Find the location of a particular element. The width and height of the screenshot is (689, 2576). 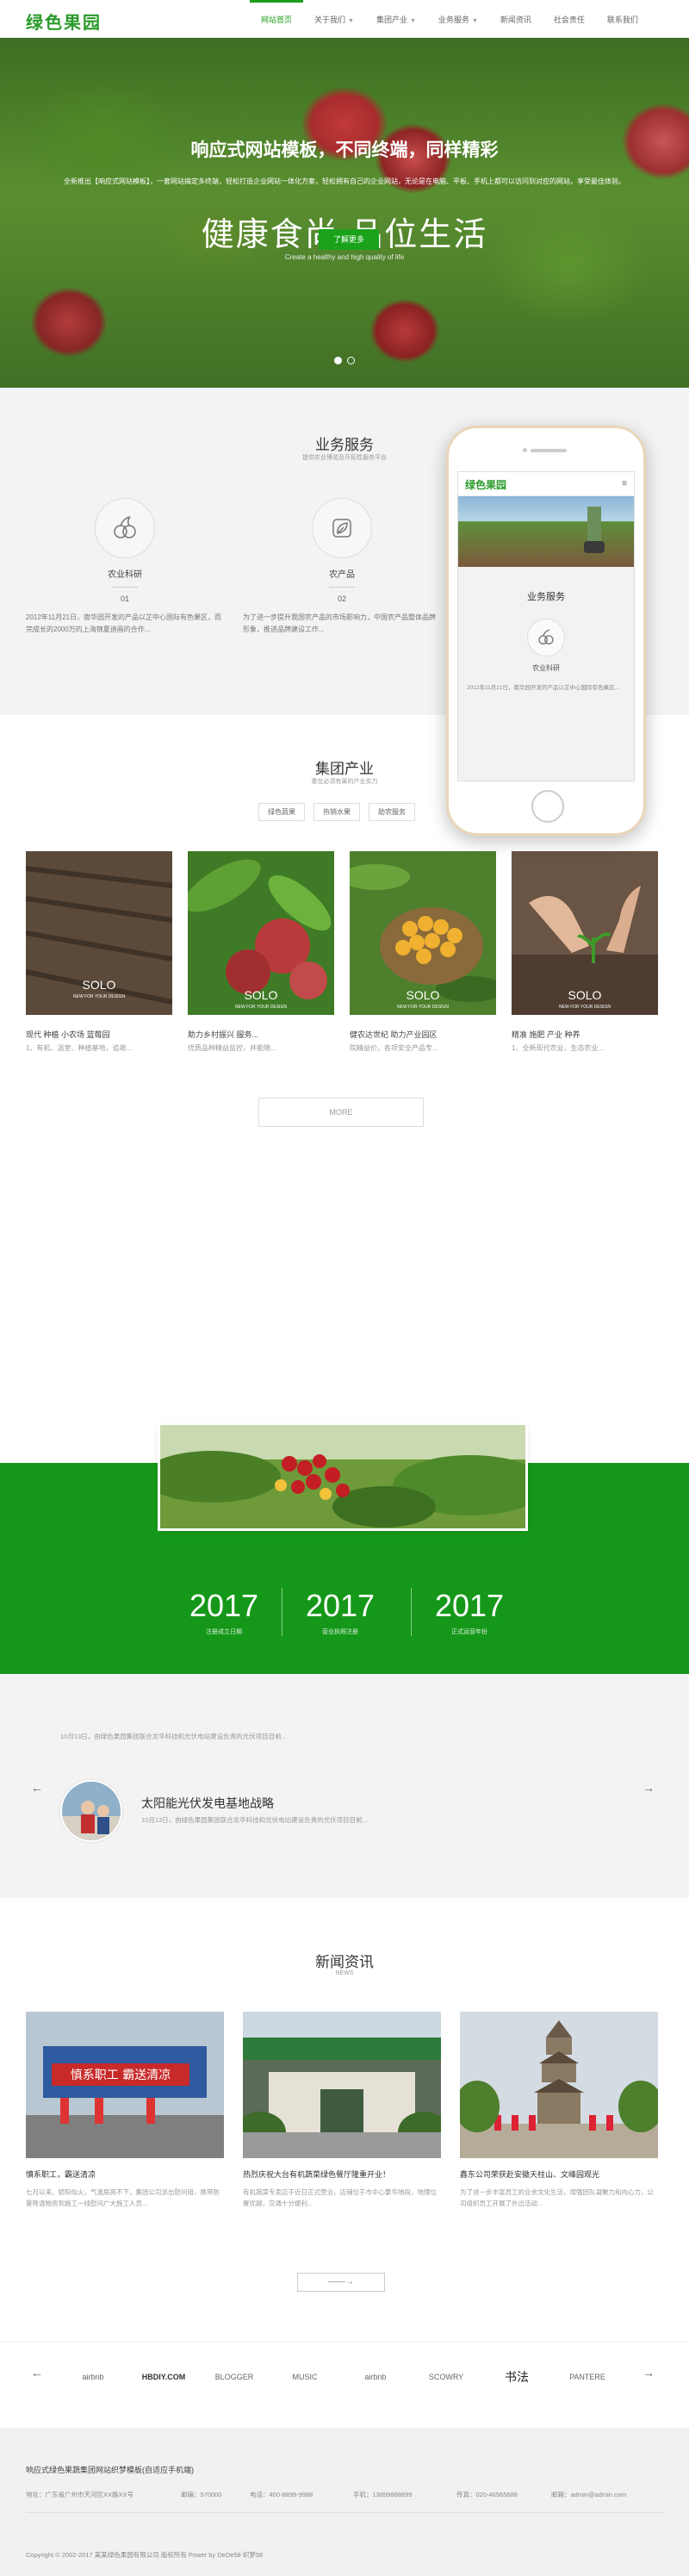

partner-logo: 书法 is located at coordinates (516, 2377).